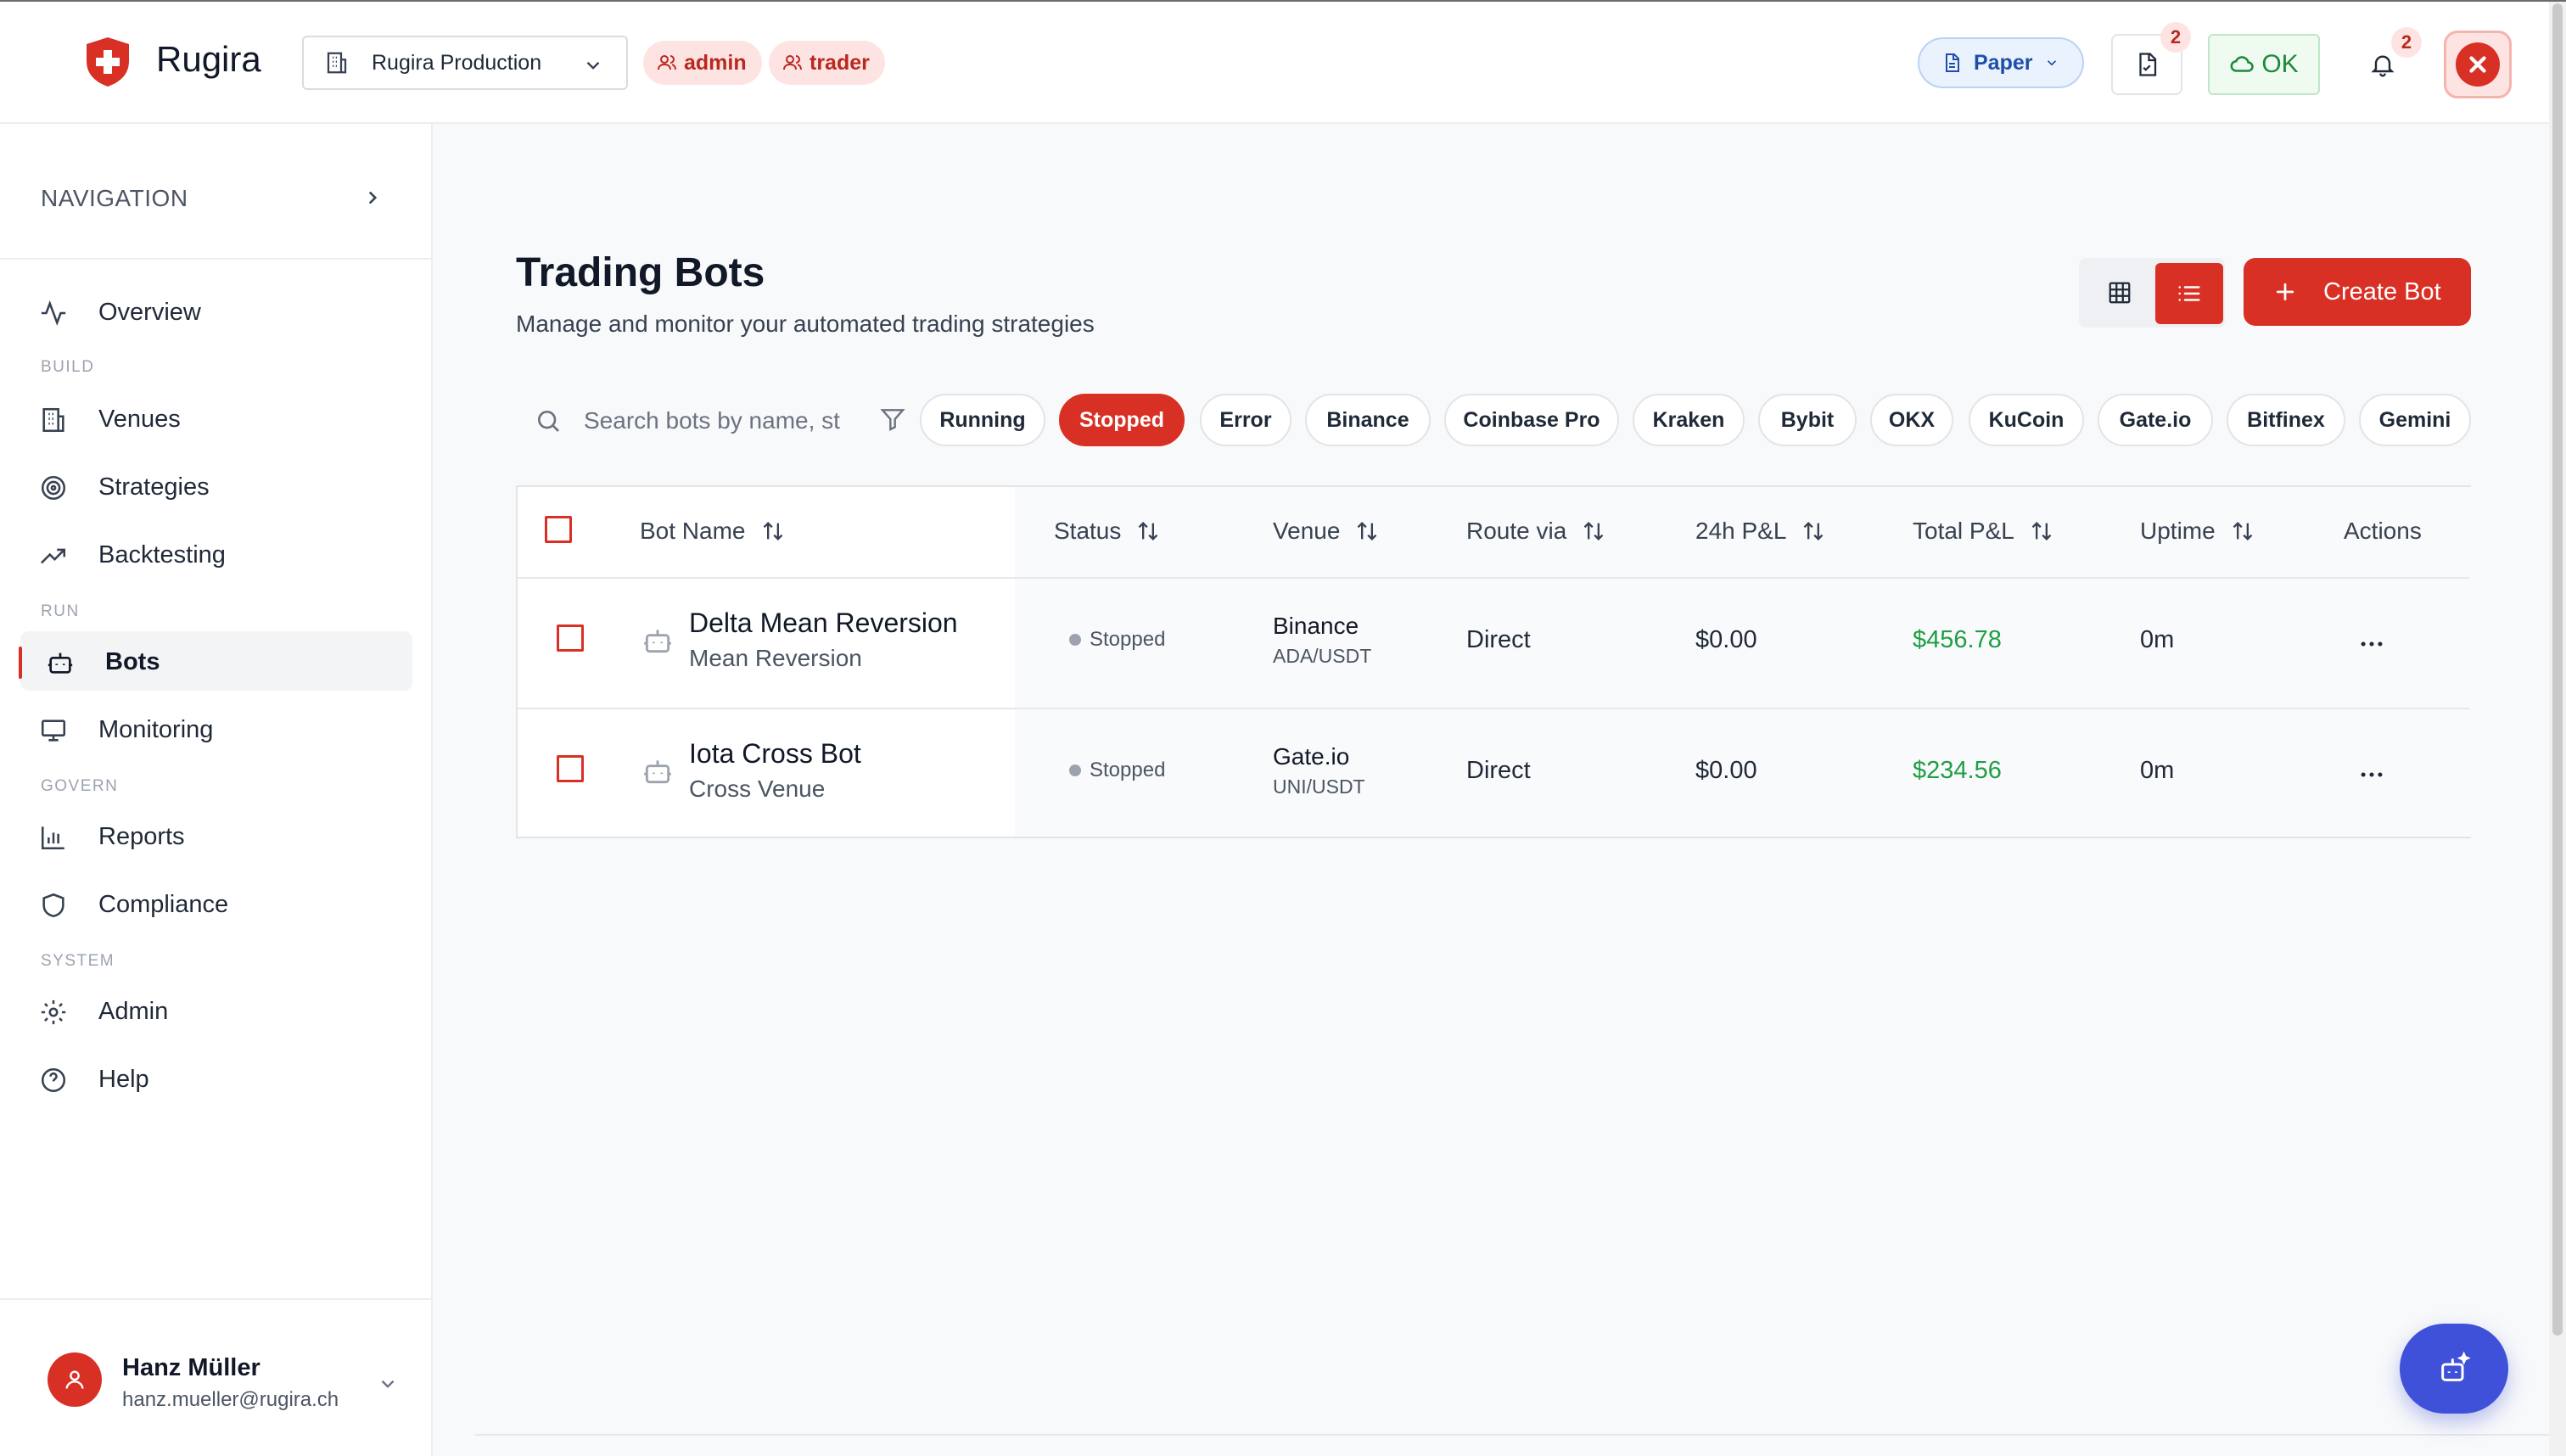 The image size is (2566, 1456). I want to click on column-label: Actions, so click(2383, 531).